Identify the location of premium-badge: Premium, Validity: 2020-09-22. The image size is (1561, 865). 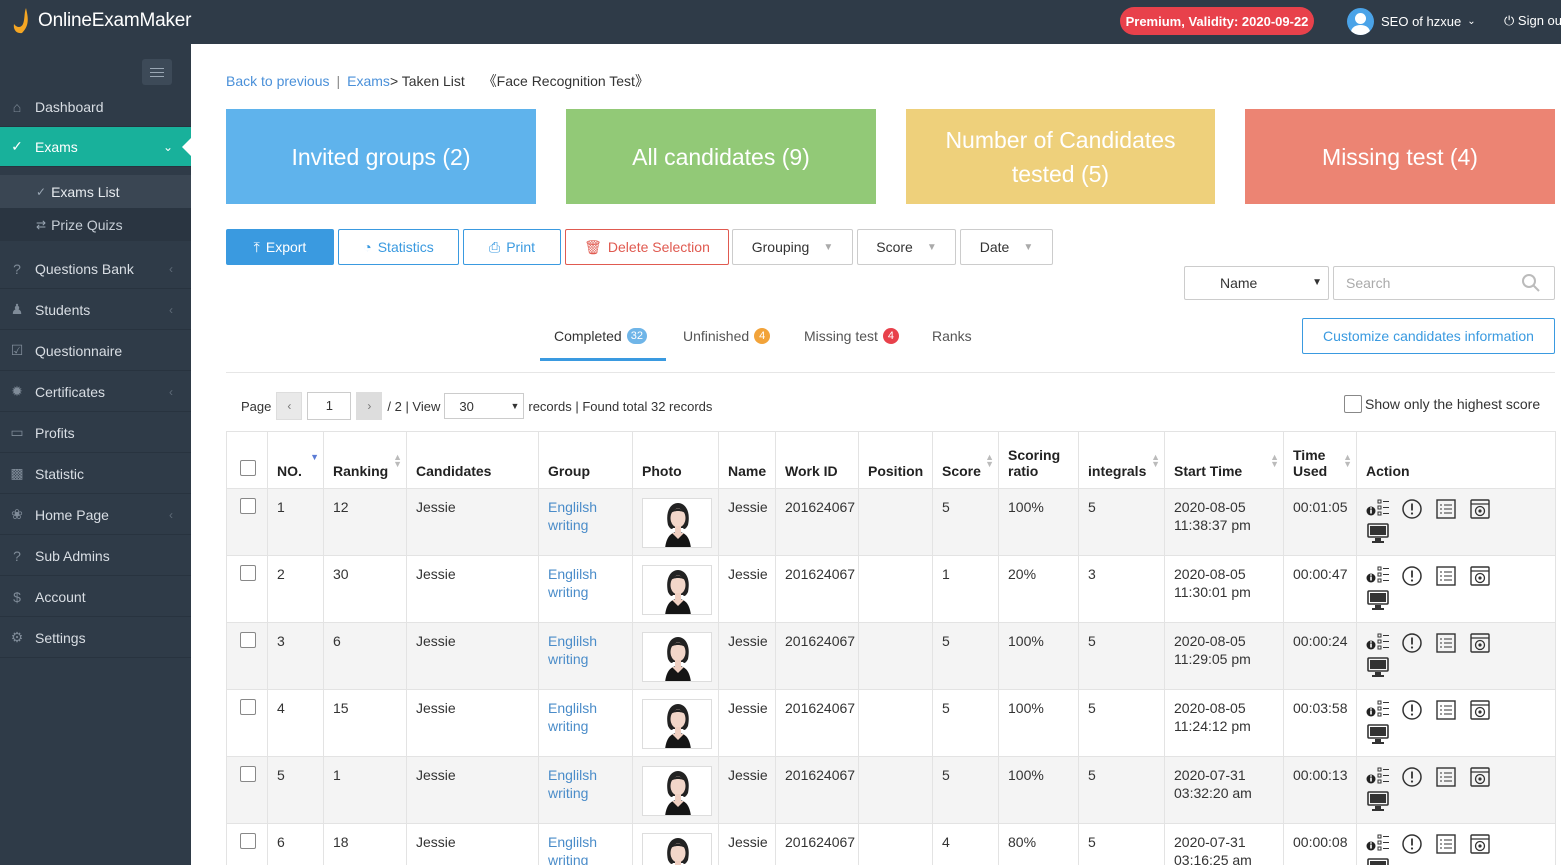
(1217, 21).